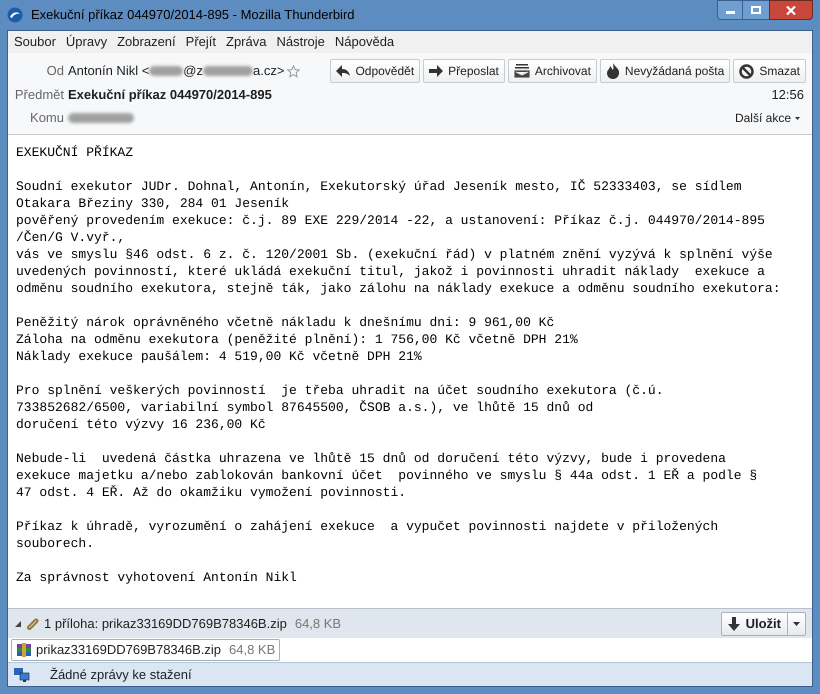 Image resolution: width=820 pixels, height=694 pixels. What do you see at coordinates (665, 71) in the screenshot?
I see `toolbar-button: Nevyžádaná pošta` at bounding box center [665, 71].